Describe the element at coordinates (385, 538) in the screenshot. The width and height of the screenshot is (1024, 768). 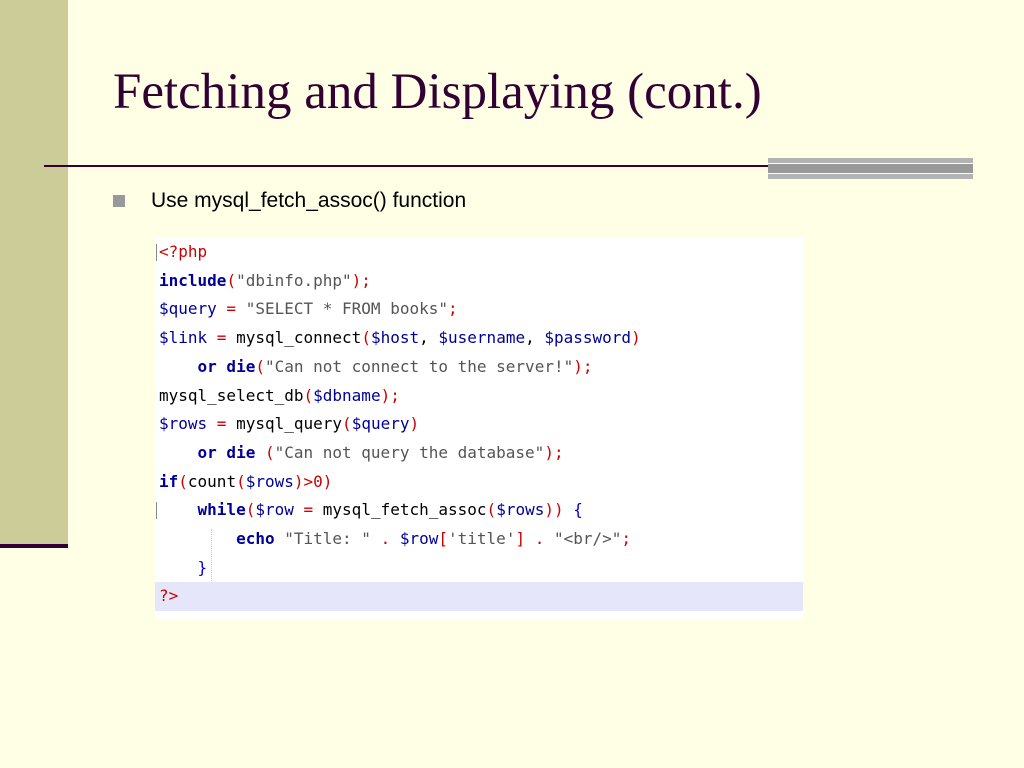
I see `code-token: .` at that location.